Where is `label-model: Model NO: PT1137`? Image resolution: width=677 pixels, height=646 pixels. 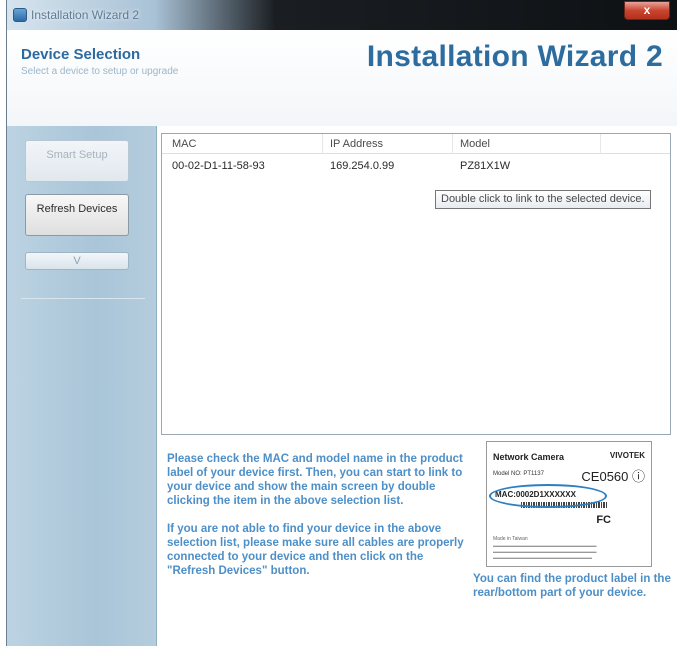 label-model: Model NO: PT1137 is located at coordinates (518, 474).